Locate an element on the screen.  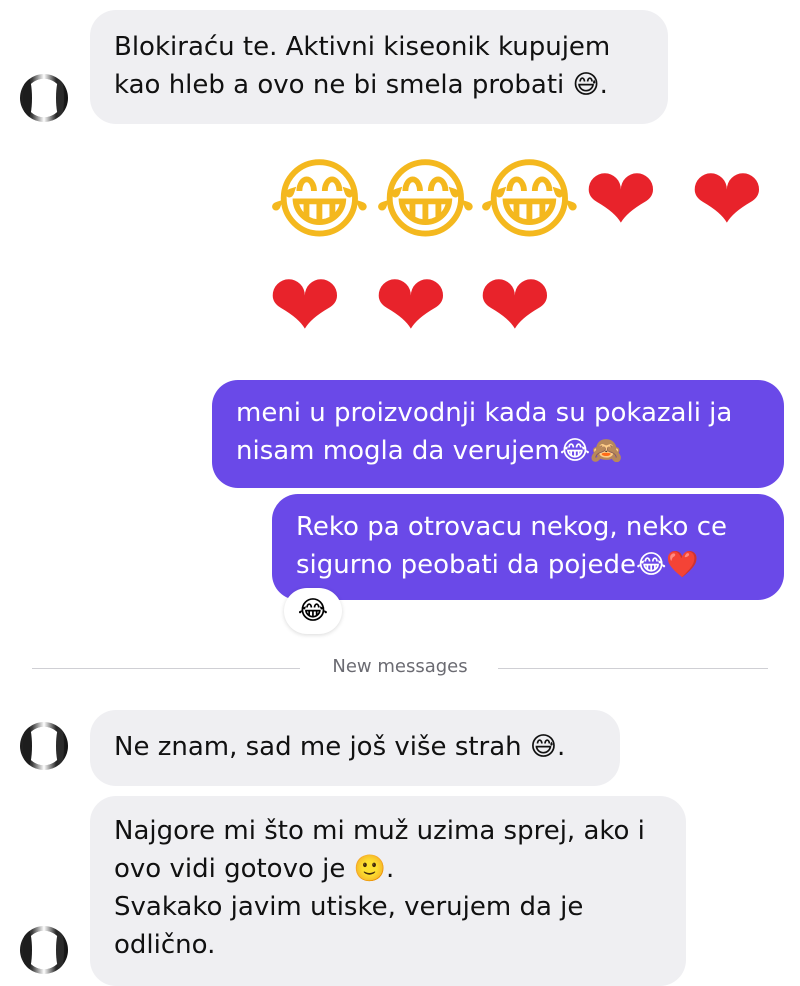
new-messages-divider: New messages is located at coordinates (400, 666).